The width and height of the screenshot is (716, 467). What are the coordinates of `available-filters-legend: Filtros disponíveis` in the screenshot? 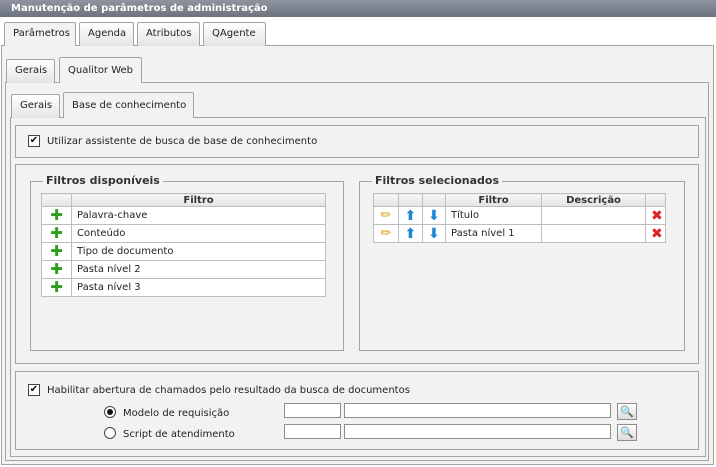 It's located at (103, 180).